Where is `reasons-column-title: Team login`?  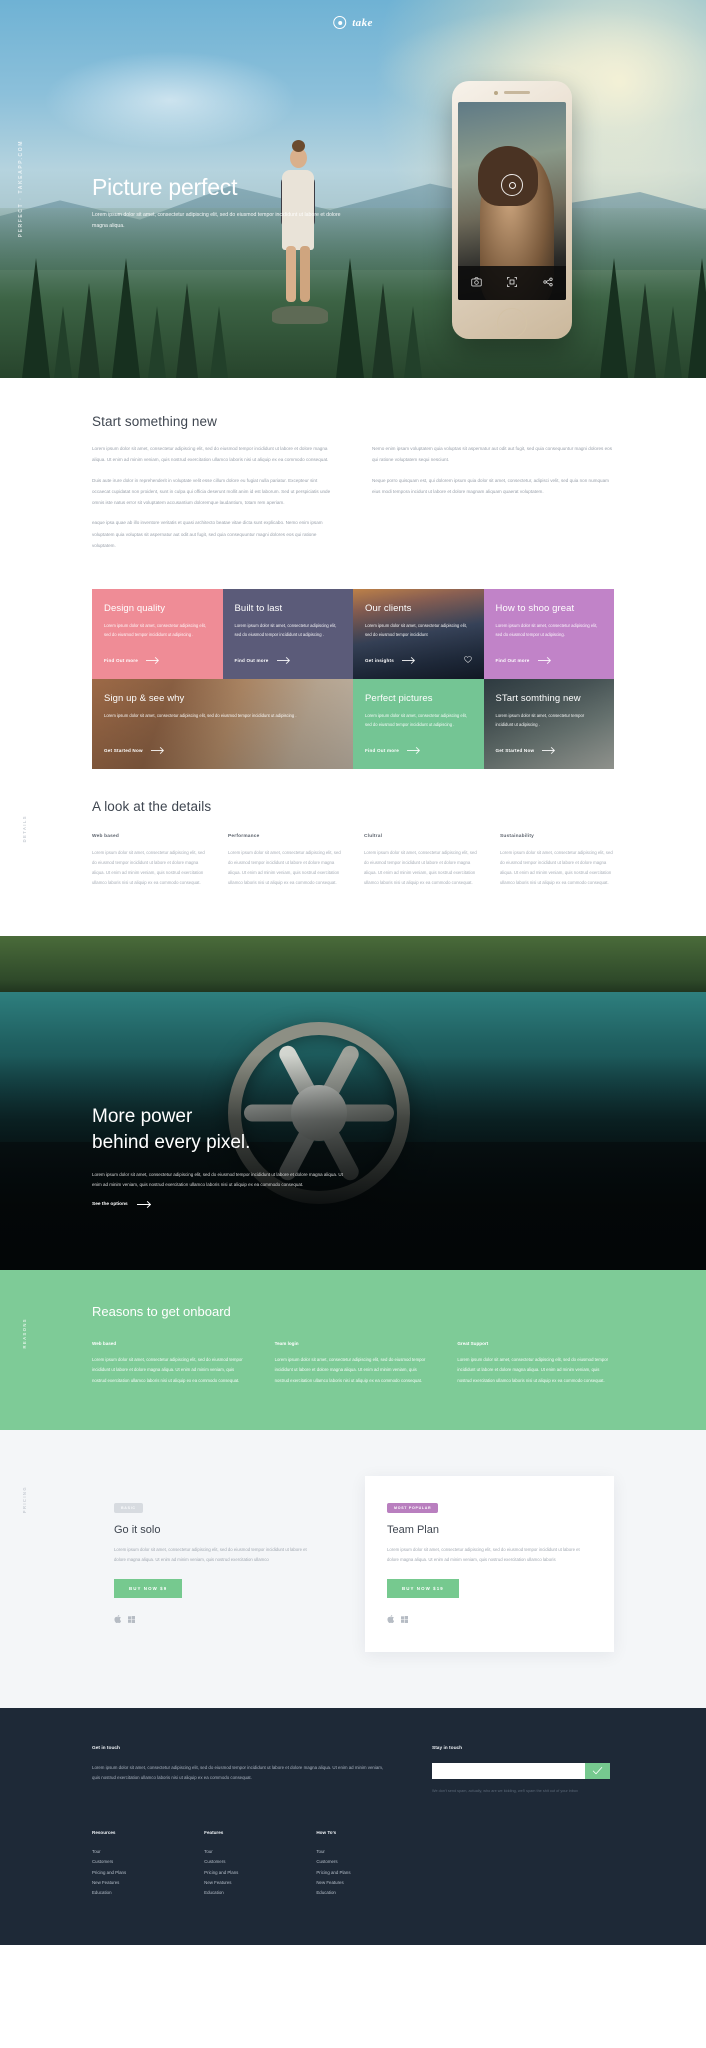
reasons-column-title: Team login is located at coordinates (286, 1344).